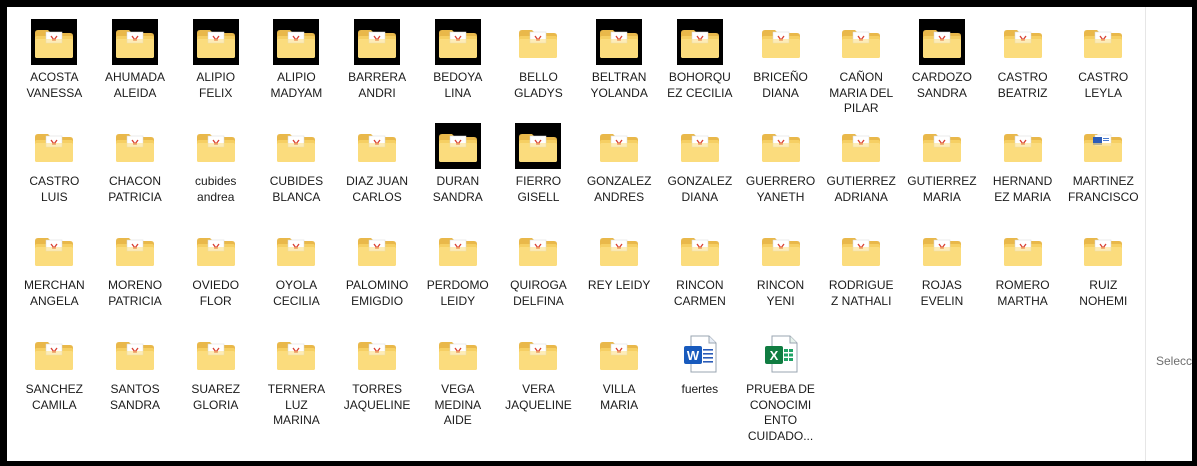 Image resolution: width=1197 pixels, height=466 pixels. What do you see at coordinates (457, 189) in the screenshot?
I see `file-item-label: DURAN SANDRA` at bounding box center [457, 189].